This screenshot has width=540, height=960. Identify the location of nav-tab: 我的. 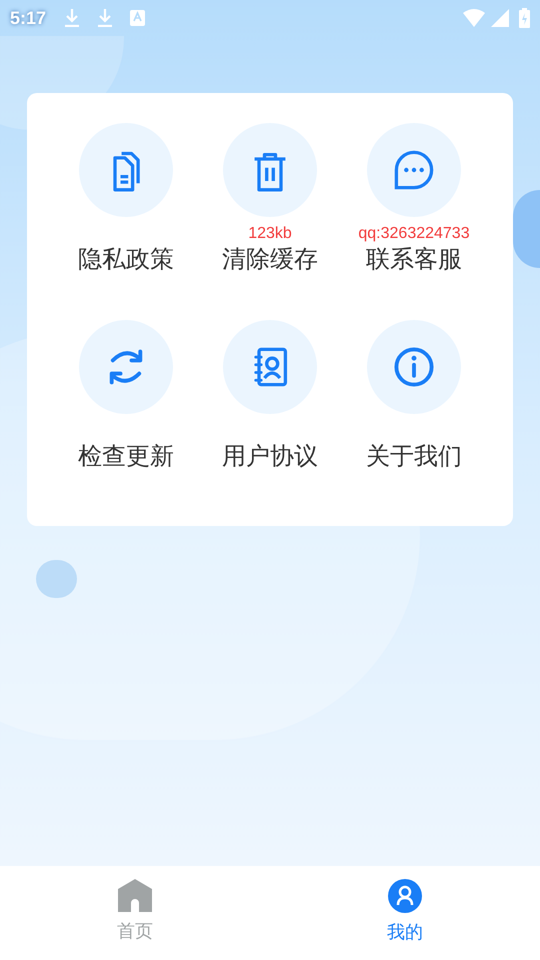
(405, 913).